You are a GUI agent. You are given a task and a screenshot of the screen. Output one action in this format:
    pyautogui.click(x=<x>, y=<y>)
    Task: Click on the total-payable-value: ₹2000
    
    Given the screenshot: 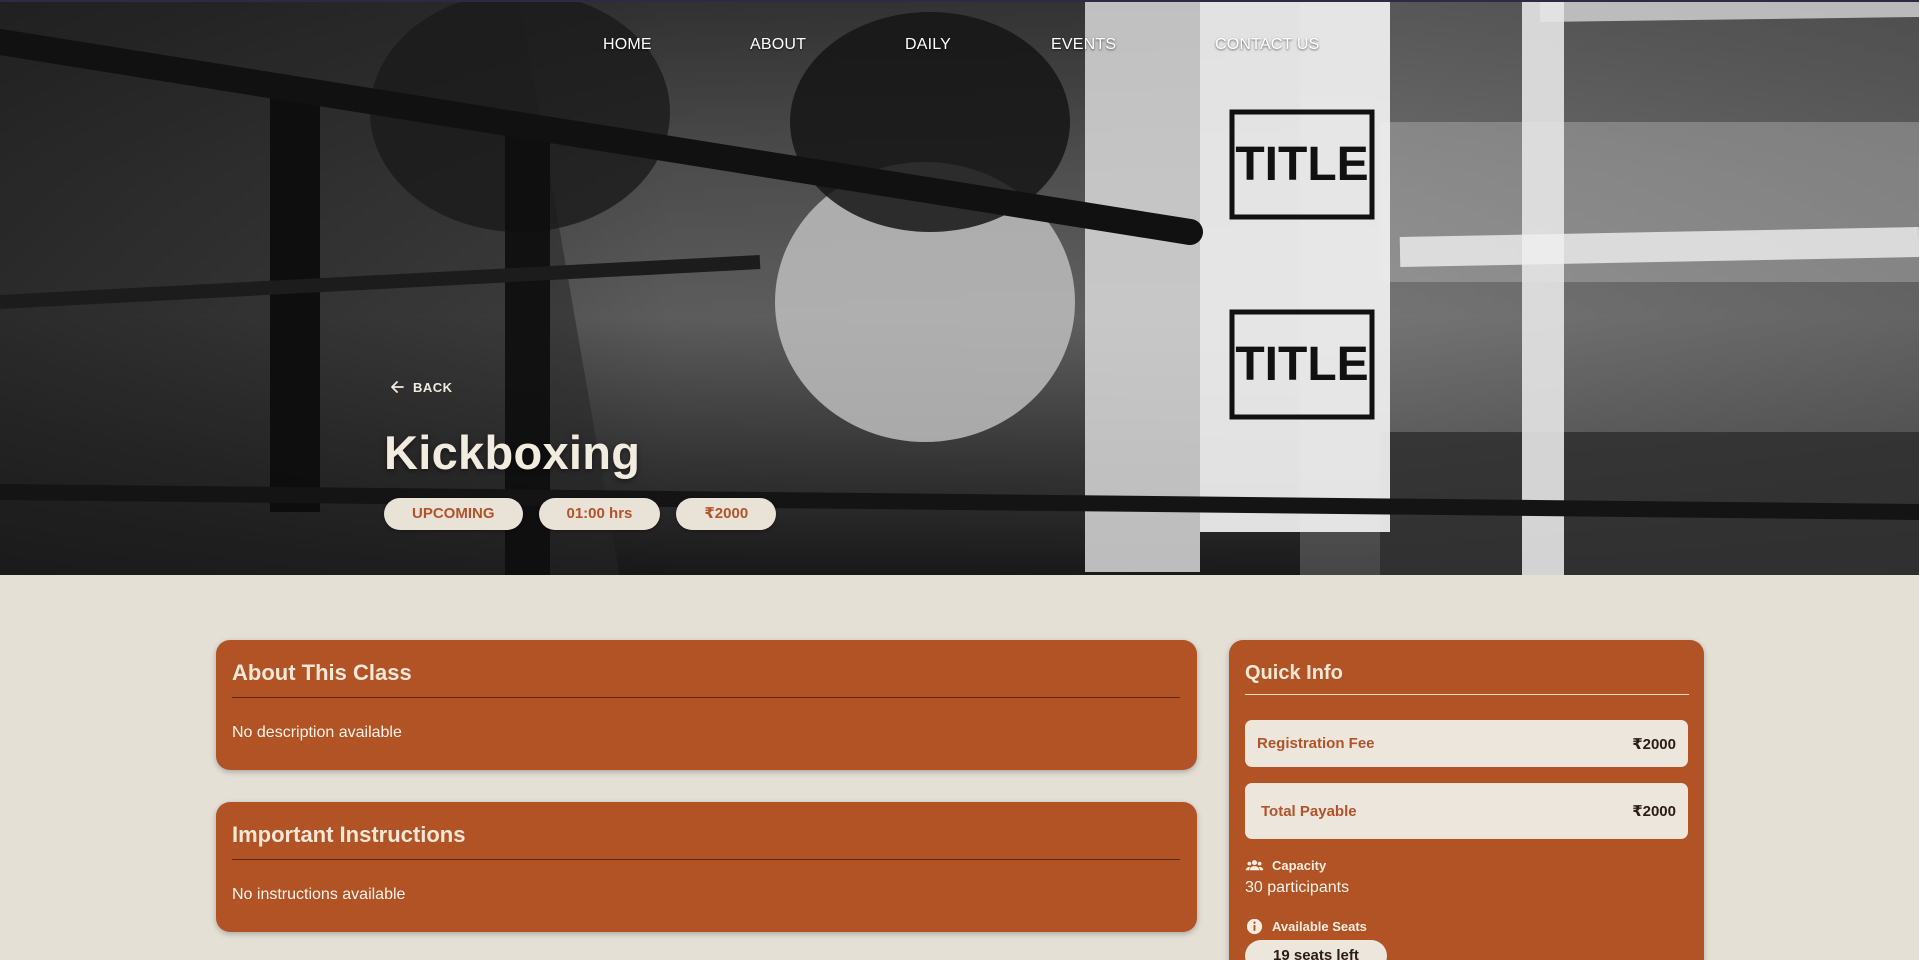 What is the action you would take?
    pyautogui.click(x=1654, y=811)
    